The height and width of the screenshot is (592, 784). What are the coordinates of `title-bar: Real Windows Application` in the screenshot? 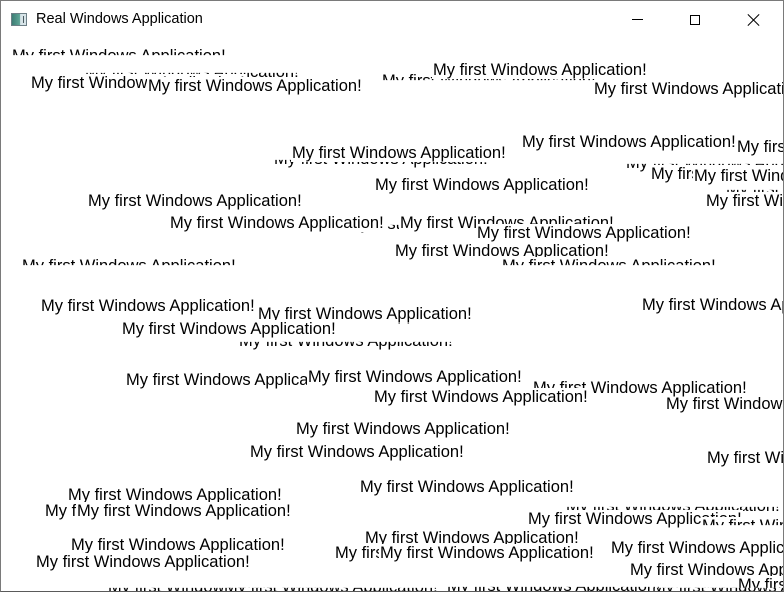 It's located at (392, 20).